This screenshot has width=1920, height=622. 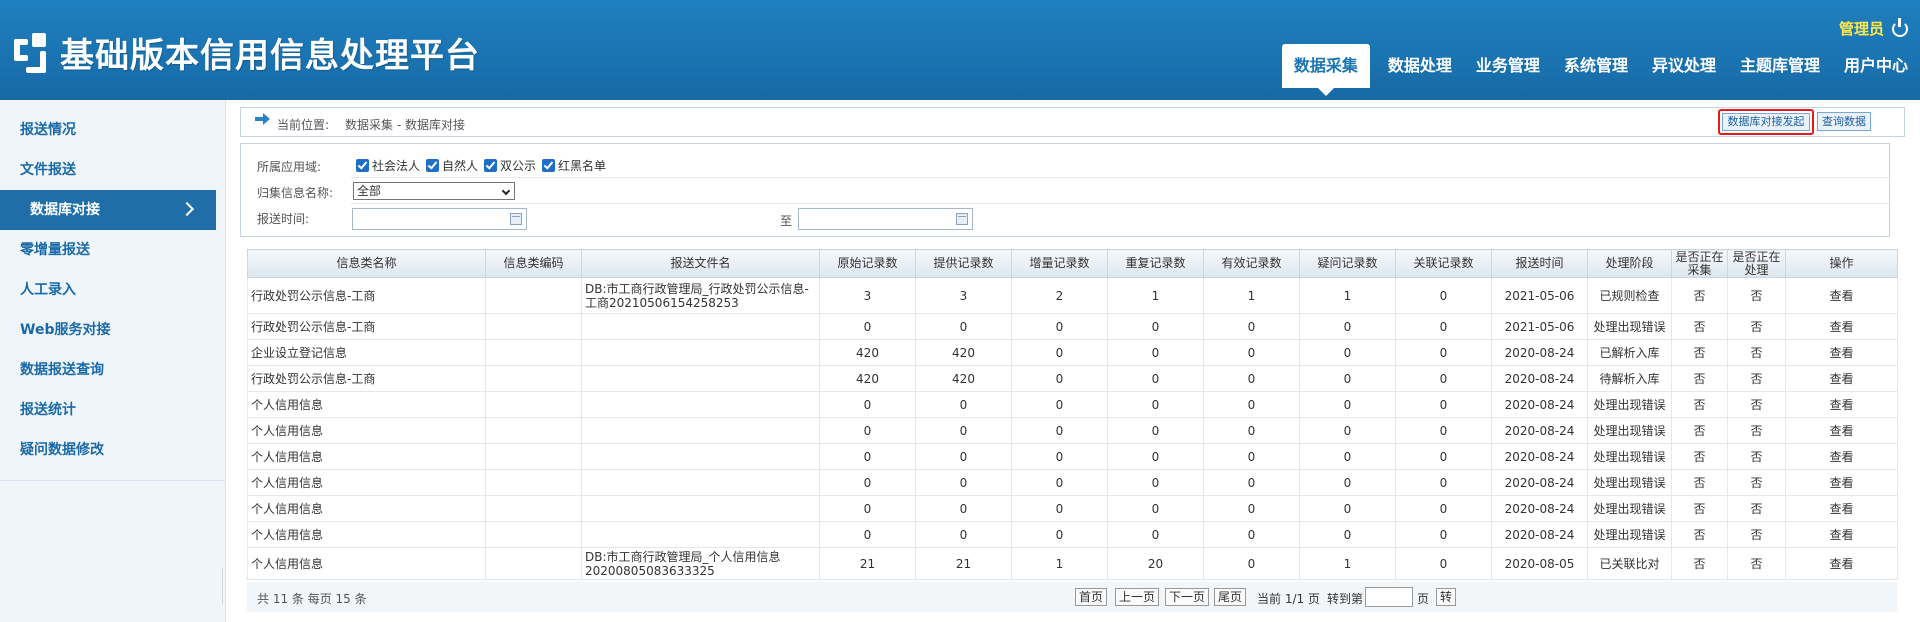 What do you see at coordinates (405, 125) in the screenshot?
I see `breadcrumb-path: 数据采集 - 数据库对接` at bounding box center [405, 125].